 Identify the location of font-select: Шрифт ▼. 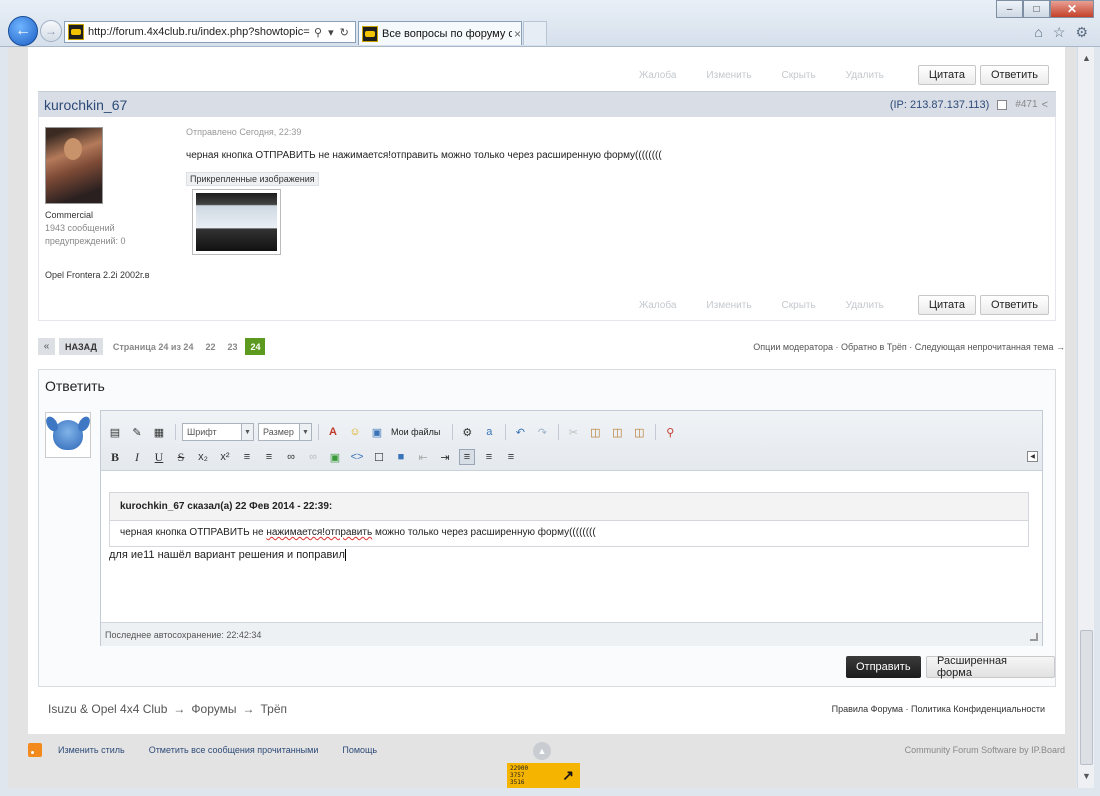
(218, 432).